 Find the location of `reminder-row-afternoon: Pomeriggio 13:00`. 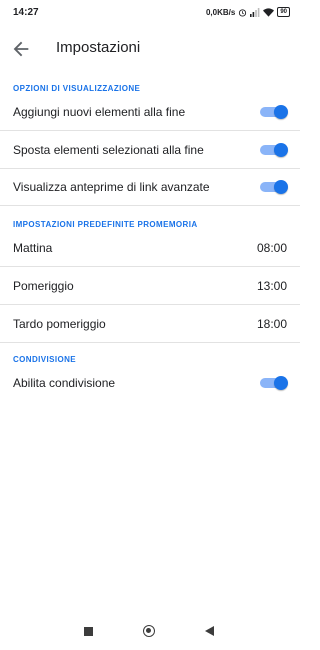

reminder-row-afternoon: Pomeriggio 13:00 is located at coordinates (150, 285).